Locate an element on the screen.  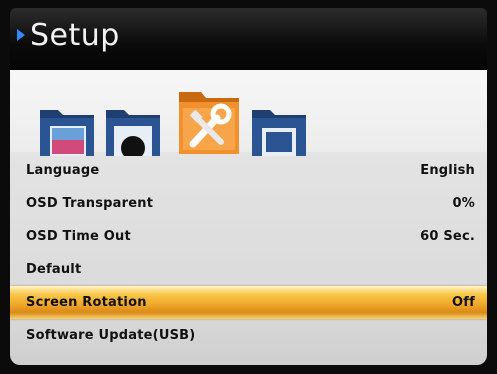
page-title: Setup is located at coordinates (75, 35).